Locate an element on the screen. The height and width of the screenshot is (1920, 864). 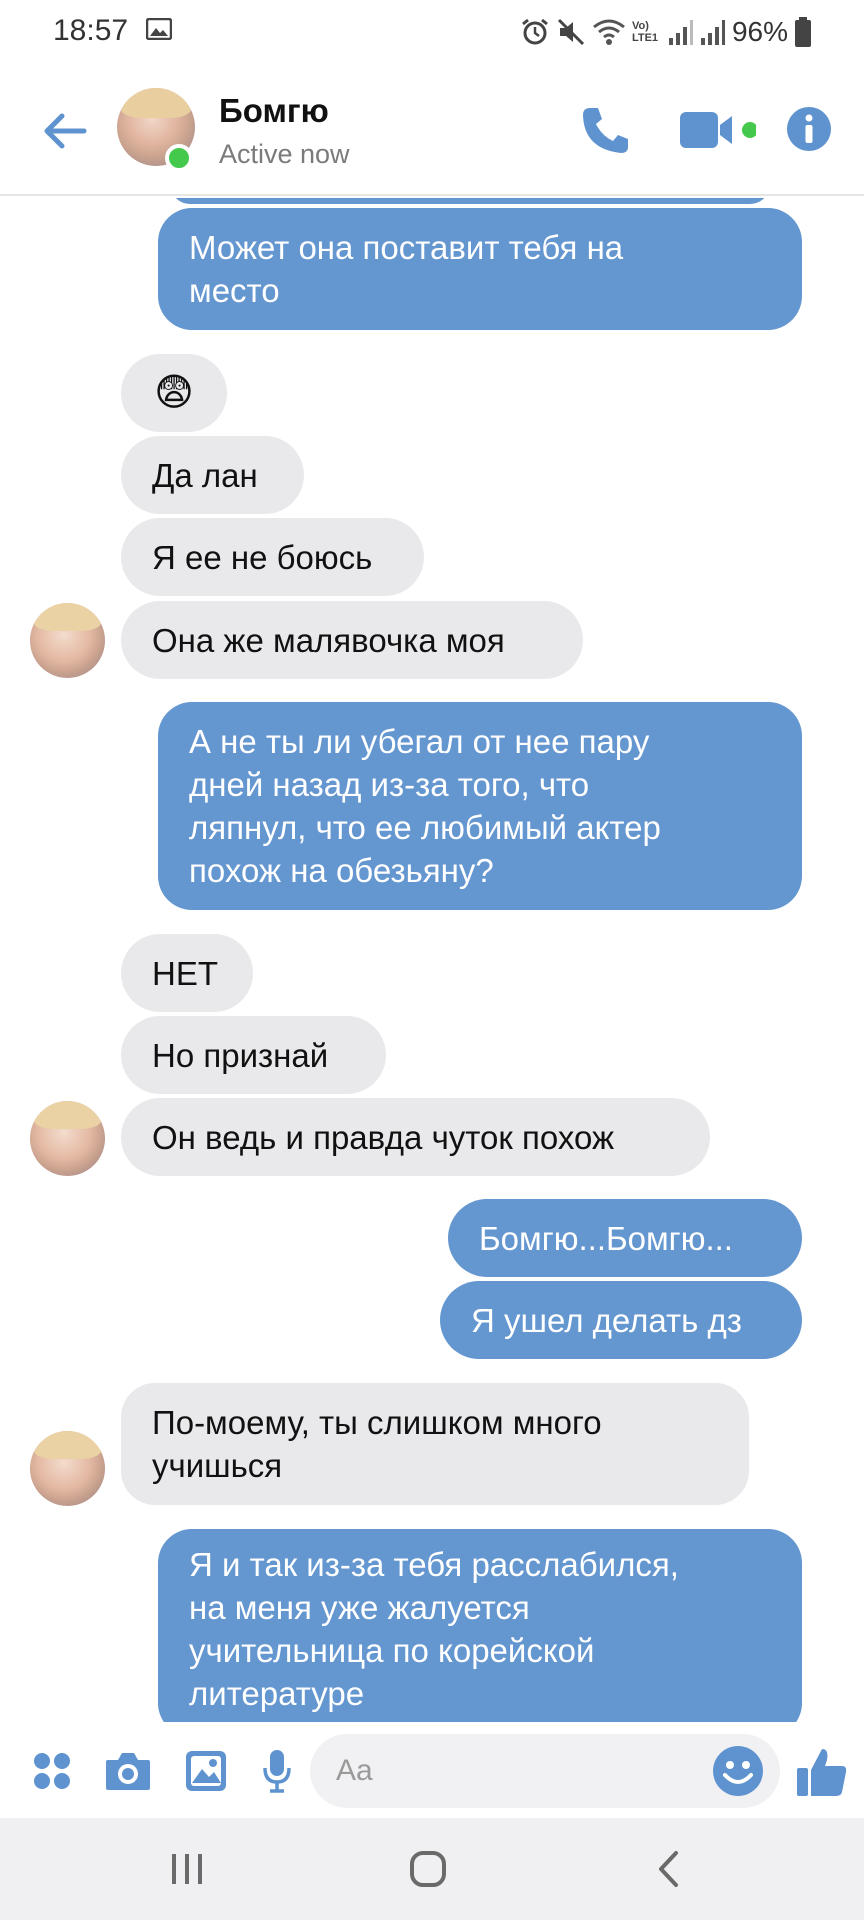
gallery-notification-icon is located at coordinates (159, 29).